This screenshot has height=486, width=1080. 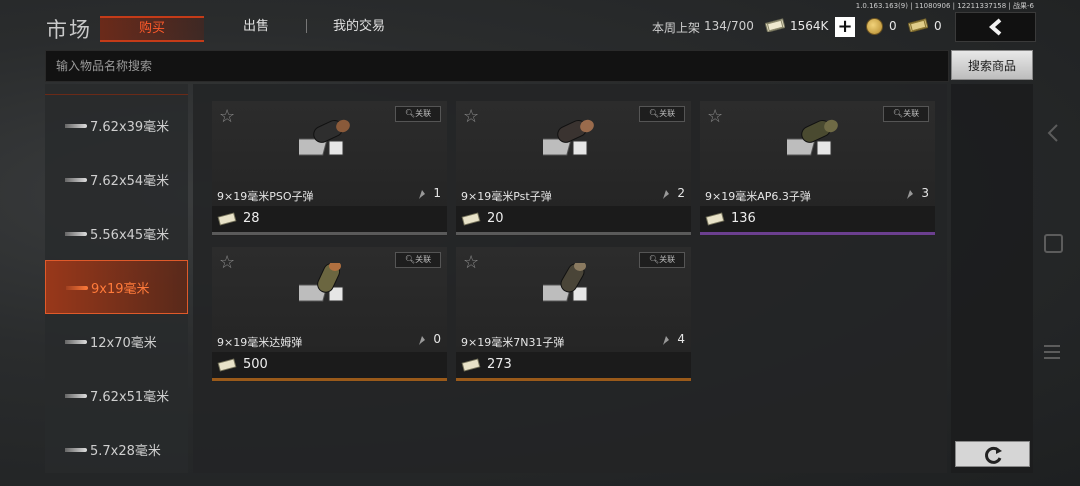 I want to click on sidebar-item-5.7x28: 5.7x28毫米, so click(x=116, y=450).